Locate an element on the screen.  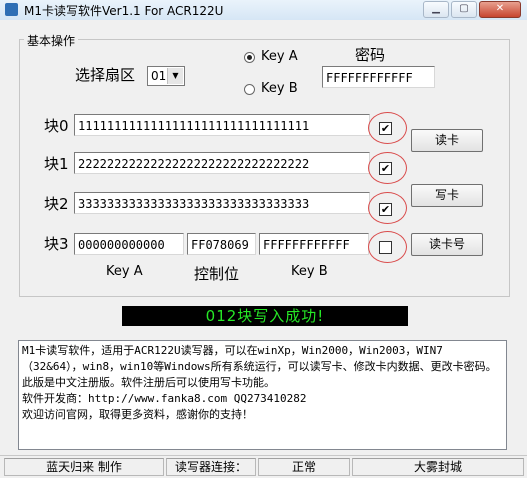
chevron-down-icon: ▼ is located at coordinates (175, 76).